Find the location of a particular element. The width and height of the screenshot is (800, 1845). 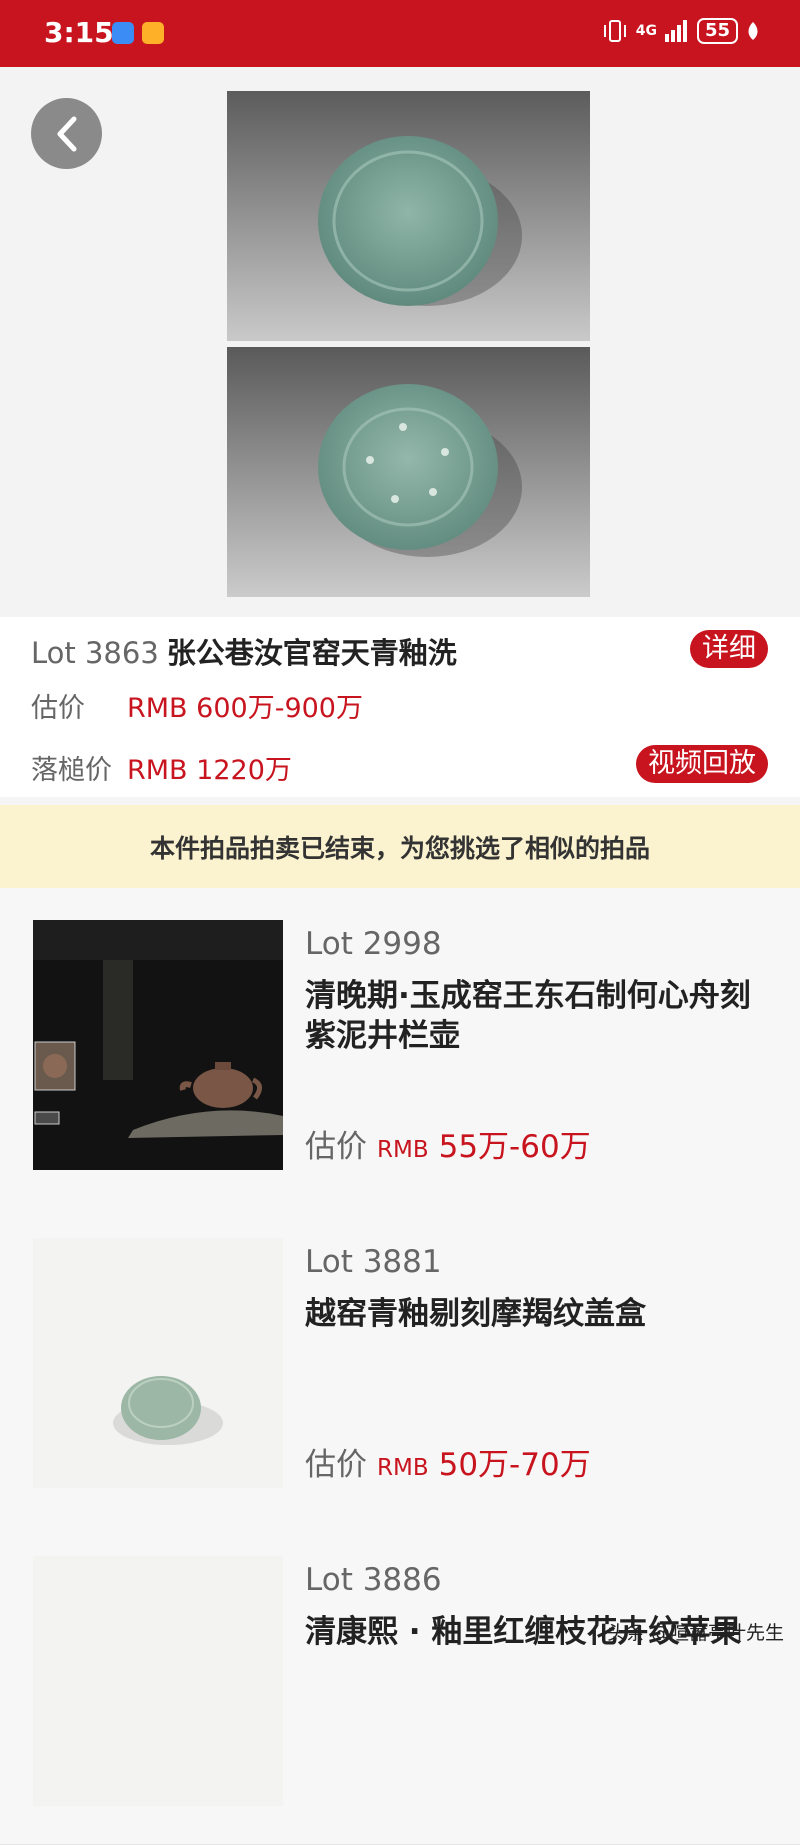

shield-app-icon is located at coordinates (123, 33).